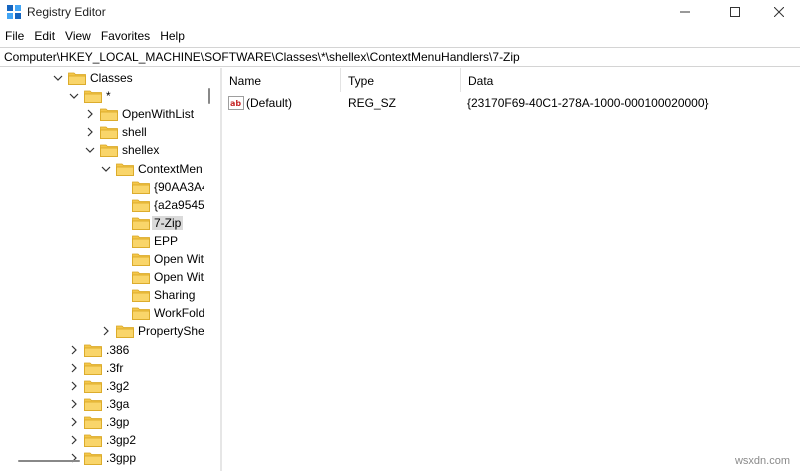 The width and height of the screenshot is (800, 471). I want to click on minimize-button, so click(685, 12).